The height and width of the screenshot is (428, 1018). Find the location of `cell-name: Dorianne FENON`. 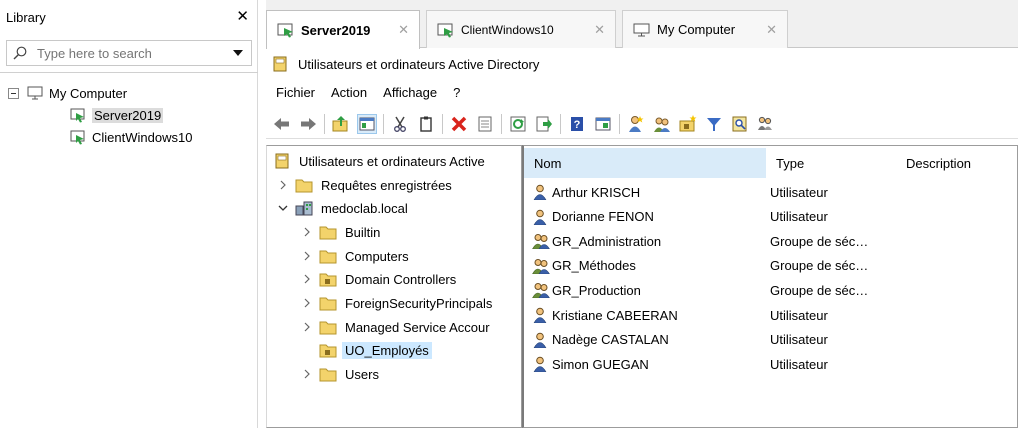

cell-name: Dorianne FENON is located at coordinates (645, 217).